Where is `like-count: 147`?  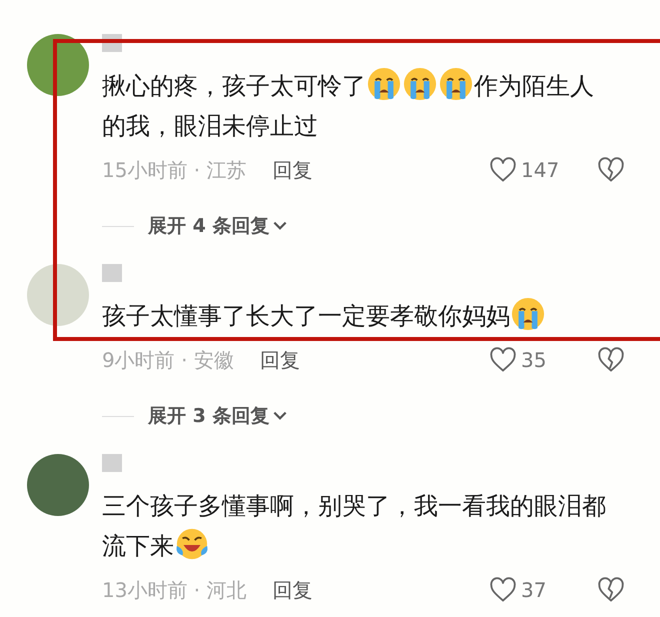 like-count: 147 is located at coordinates (540, 170).